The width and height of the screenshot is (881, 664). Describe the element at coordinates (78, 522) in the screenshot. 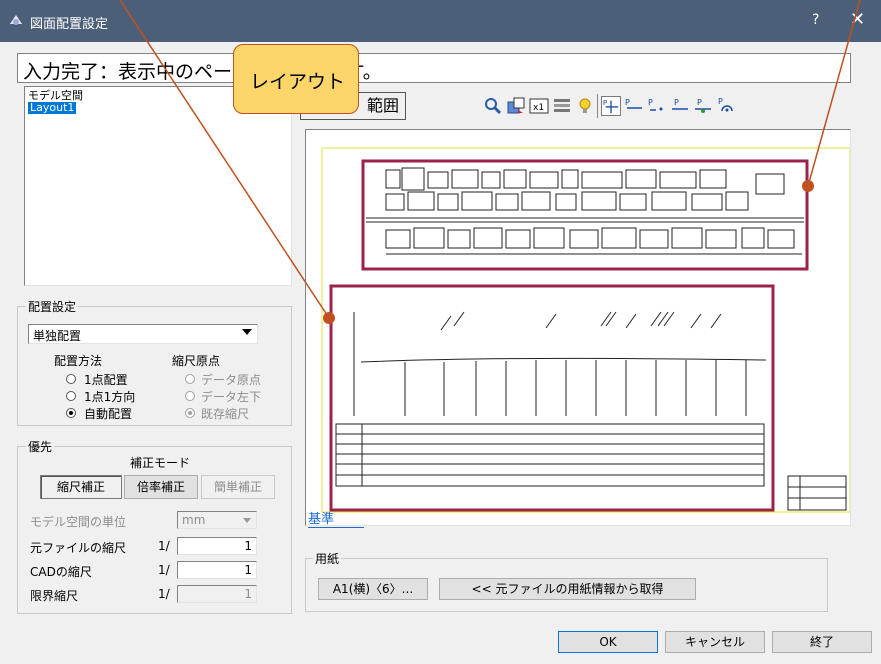

I see `unit-label: モデル空間の単位` at that location.